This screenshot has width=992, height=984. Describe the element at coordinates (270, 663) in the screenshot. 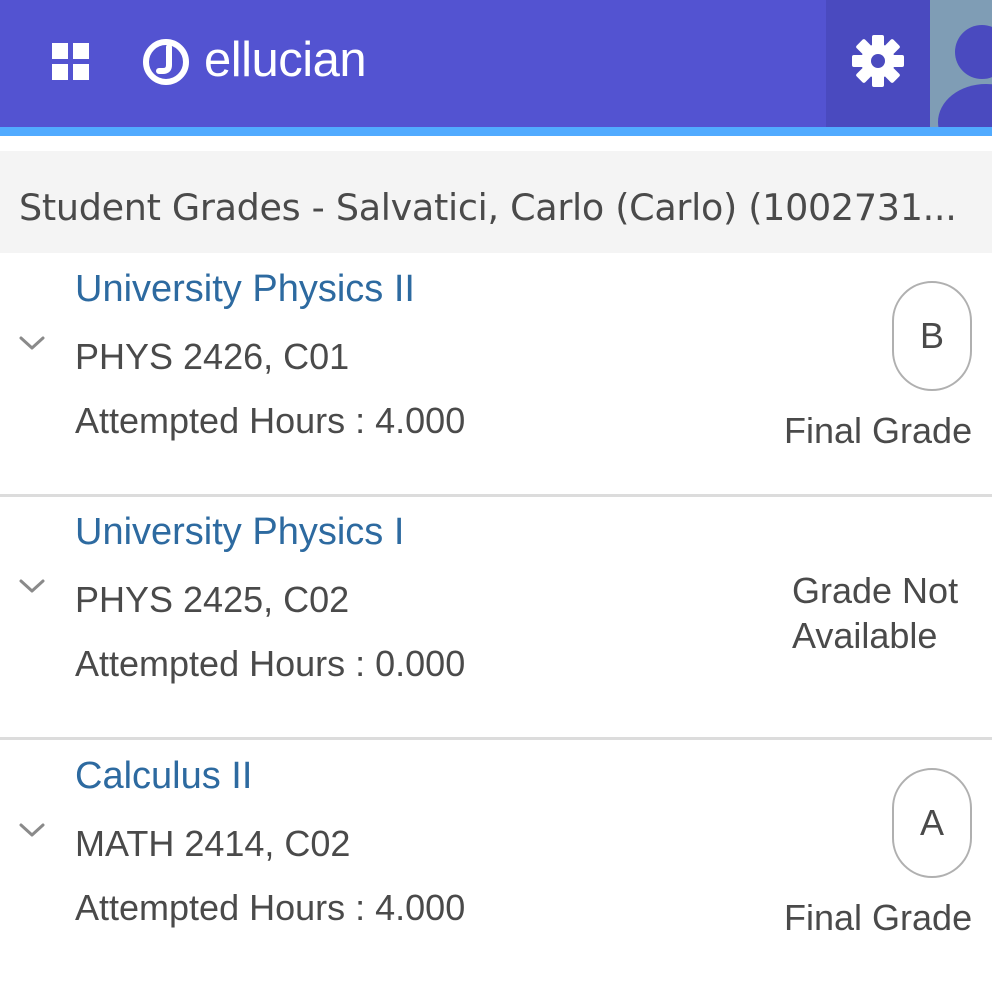

I see `attempted-hours: Attempted Hours : 0.000` at that location.